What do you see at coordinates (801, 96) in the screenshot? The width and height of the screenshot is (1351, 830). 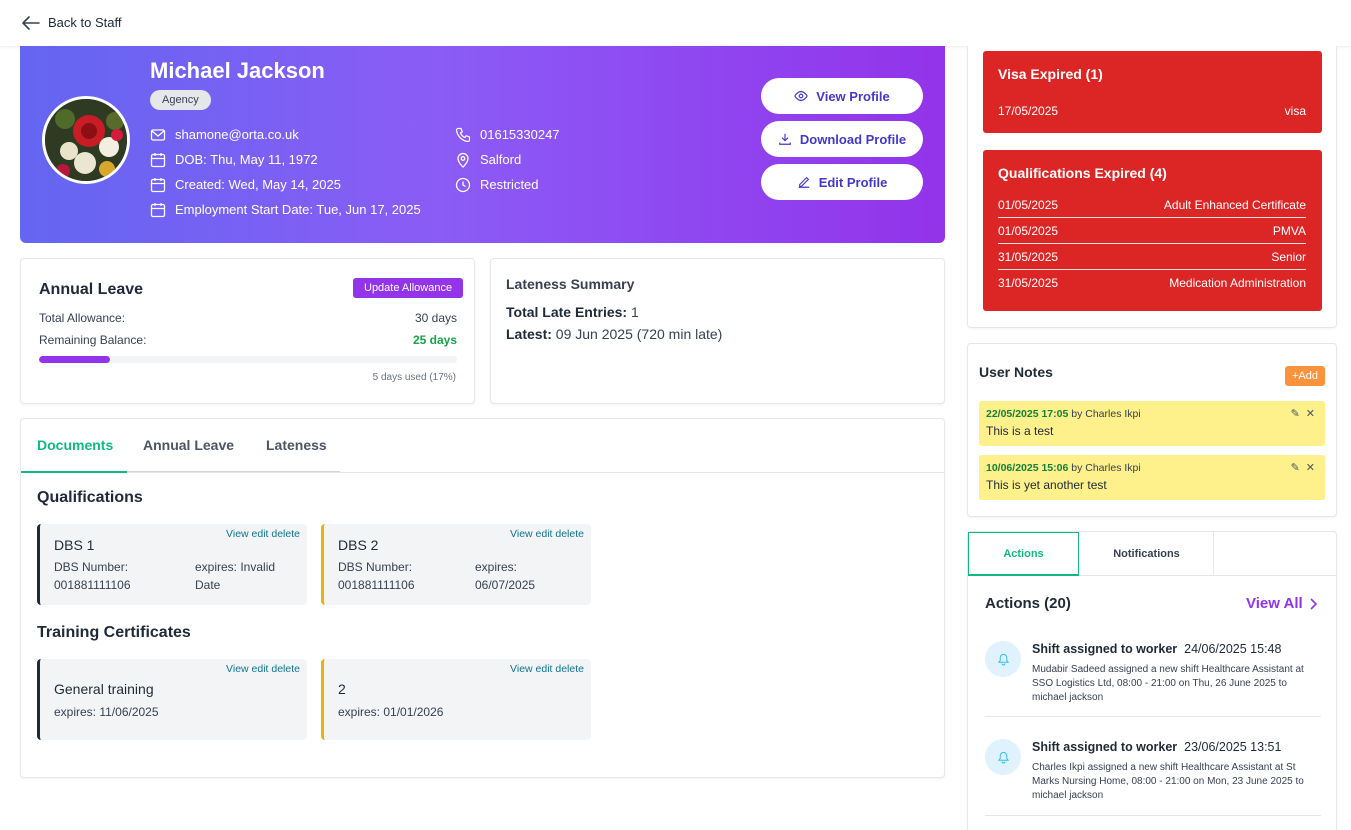 I see `eye-icon` at bounding box center [801, 96].